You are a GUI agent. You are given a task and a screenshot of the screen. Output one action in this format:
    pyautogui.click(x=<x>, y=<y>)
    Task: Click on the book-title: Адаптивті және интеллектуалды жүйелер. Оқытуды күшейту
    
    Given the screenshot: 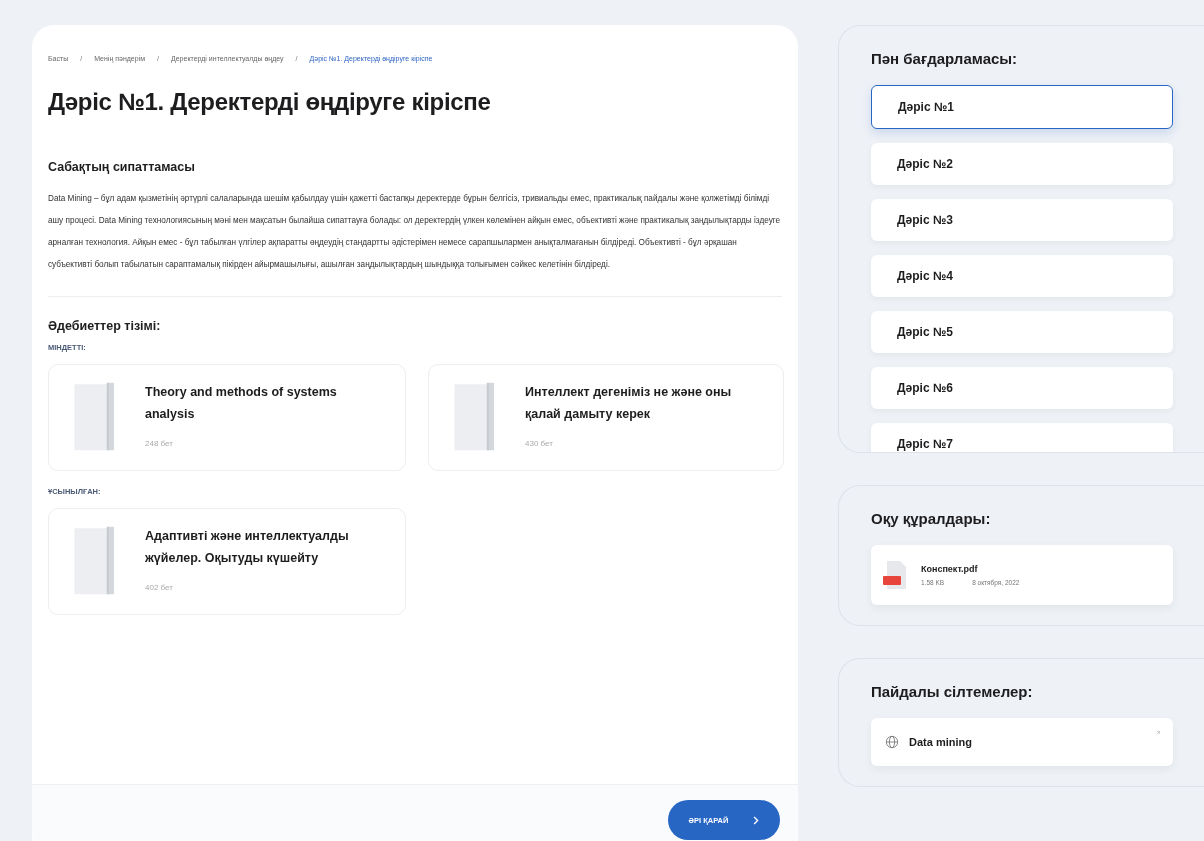 What is the action you would take?
    pyautogui.click(x=247, y=547)
    